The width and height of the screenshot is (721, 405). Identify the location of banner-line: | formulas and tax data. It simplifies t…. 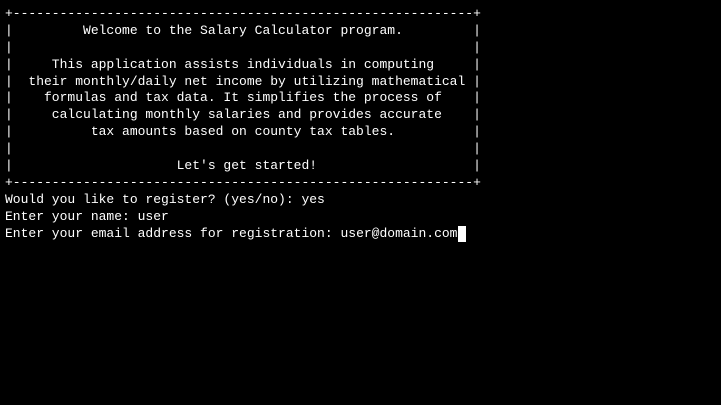
(243, 98).